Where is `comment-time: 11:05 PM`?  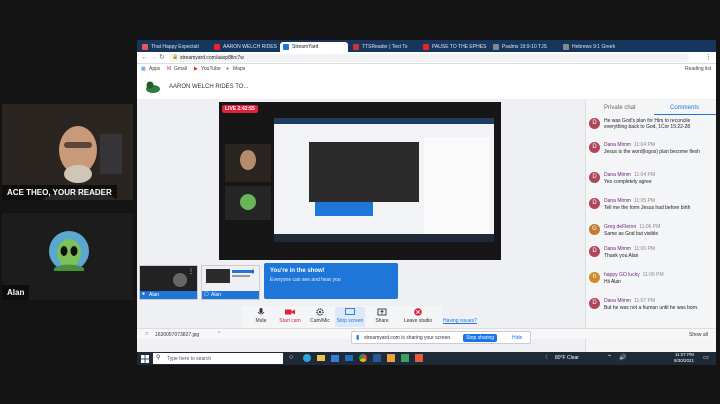
comment-time: 11:05 PM is located at coordinates (644, 201).